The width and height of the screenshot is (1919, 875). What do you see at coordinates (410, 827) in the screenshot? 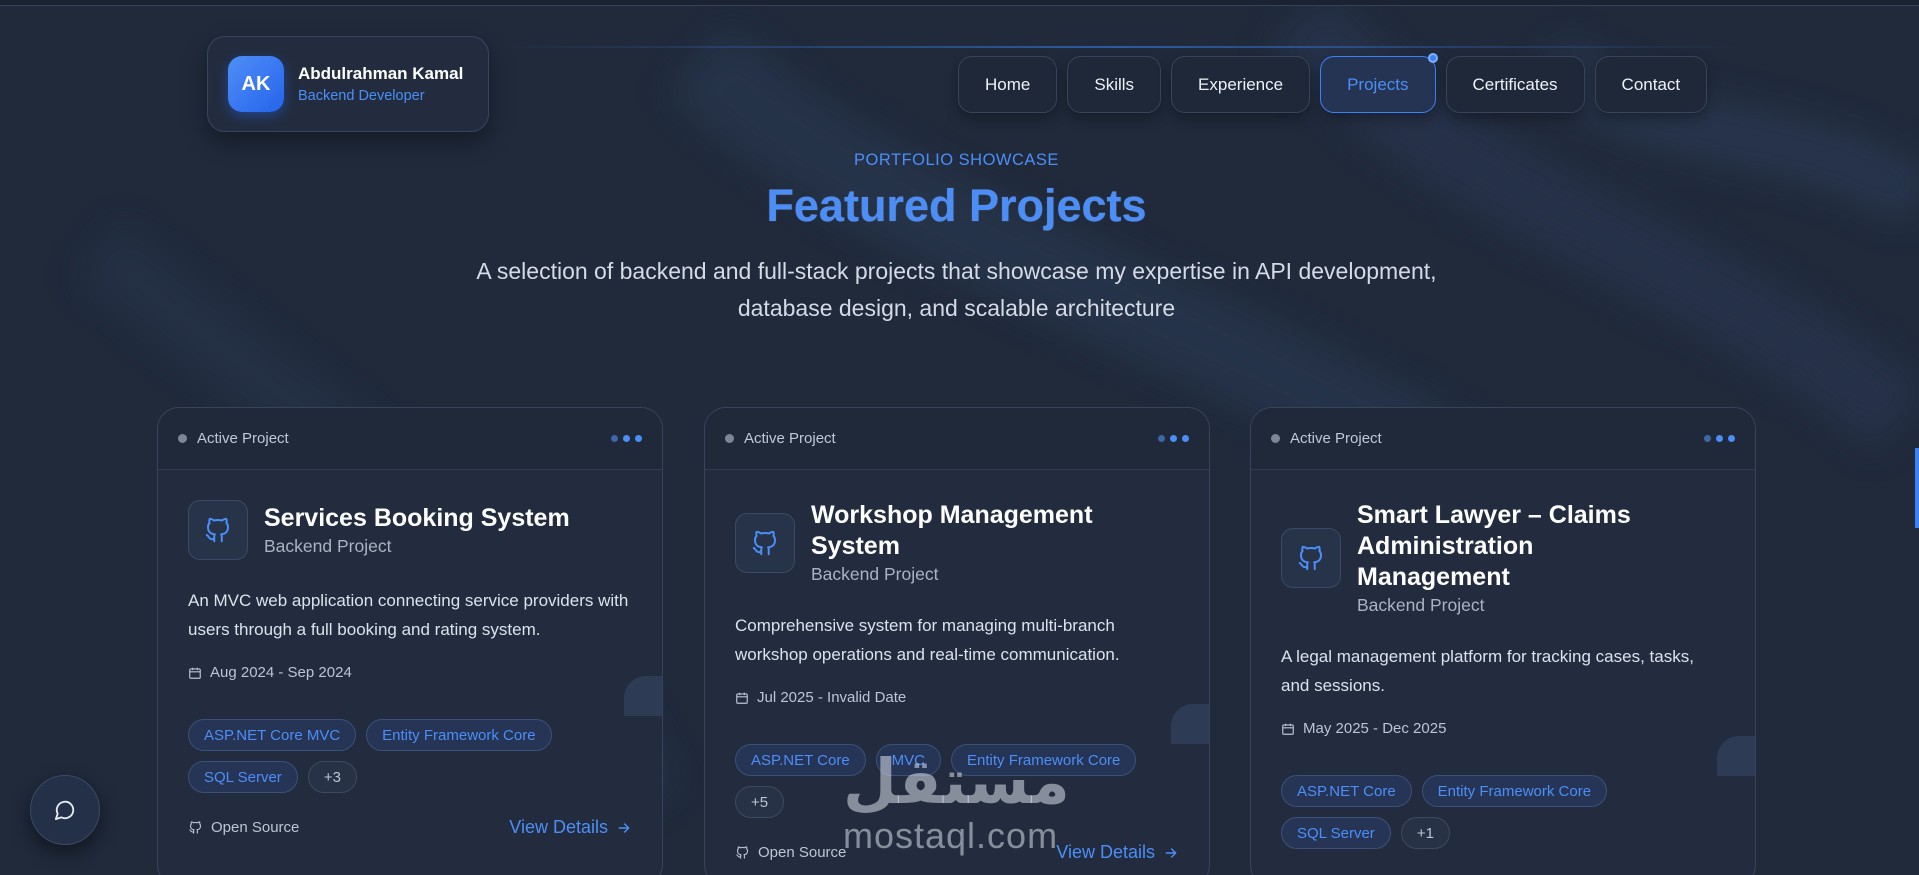
I see `card-footer: Open Source View Details` at bounding box center [410, 827].